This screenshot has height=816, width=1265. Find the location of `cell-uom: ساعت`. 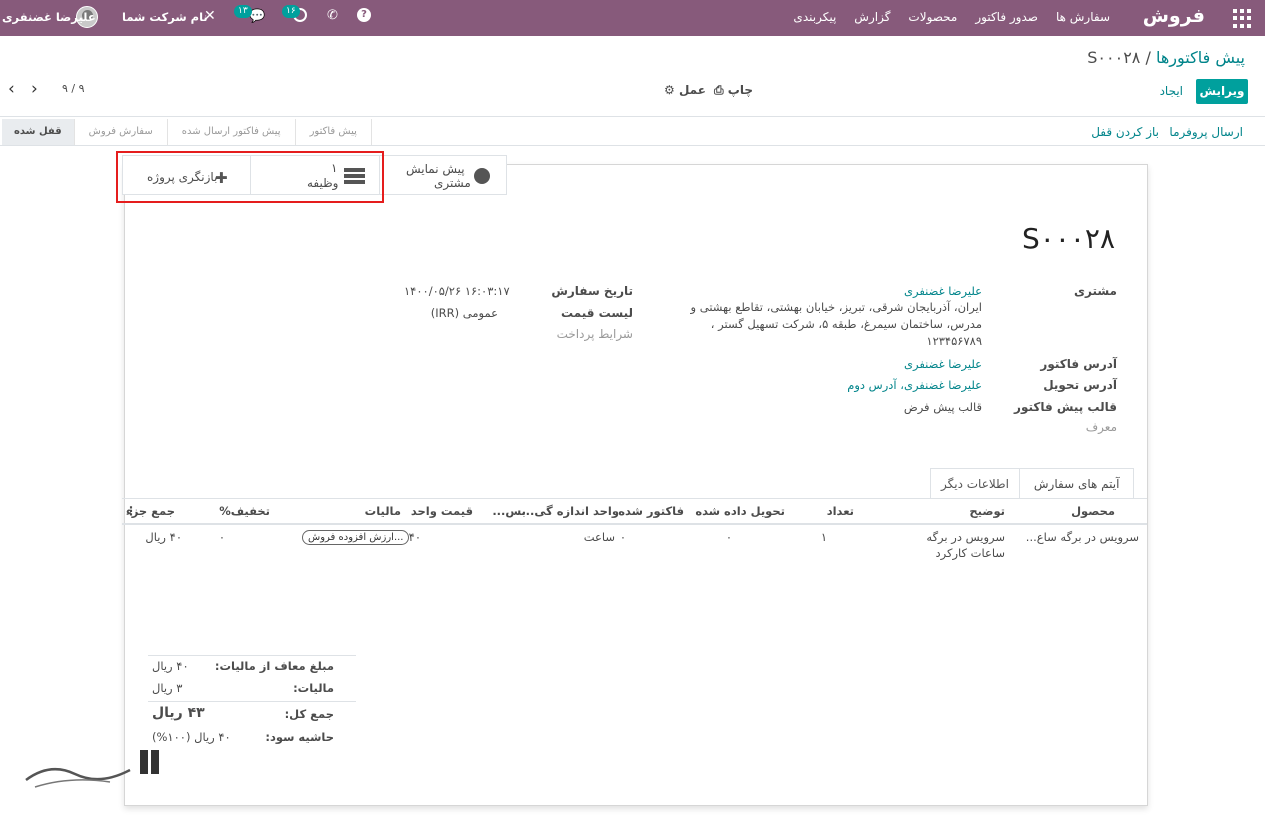

cell-uom: ساعت is located at coordinates (599, 537).